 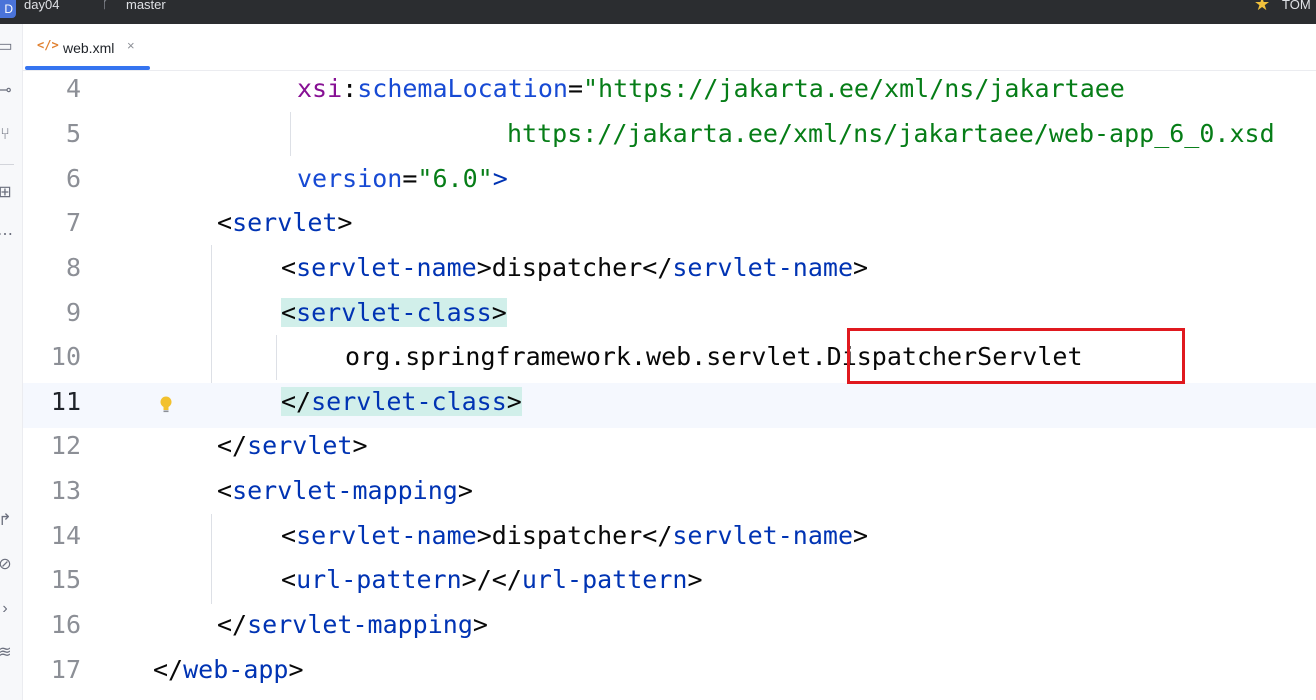 I want to click on line-number: 15, so click(x=65, y=579).